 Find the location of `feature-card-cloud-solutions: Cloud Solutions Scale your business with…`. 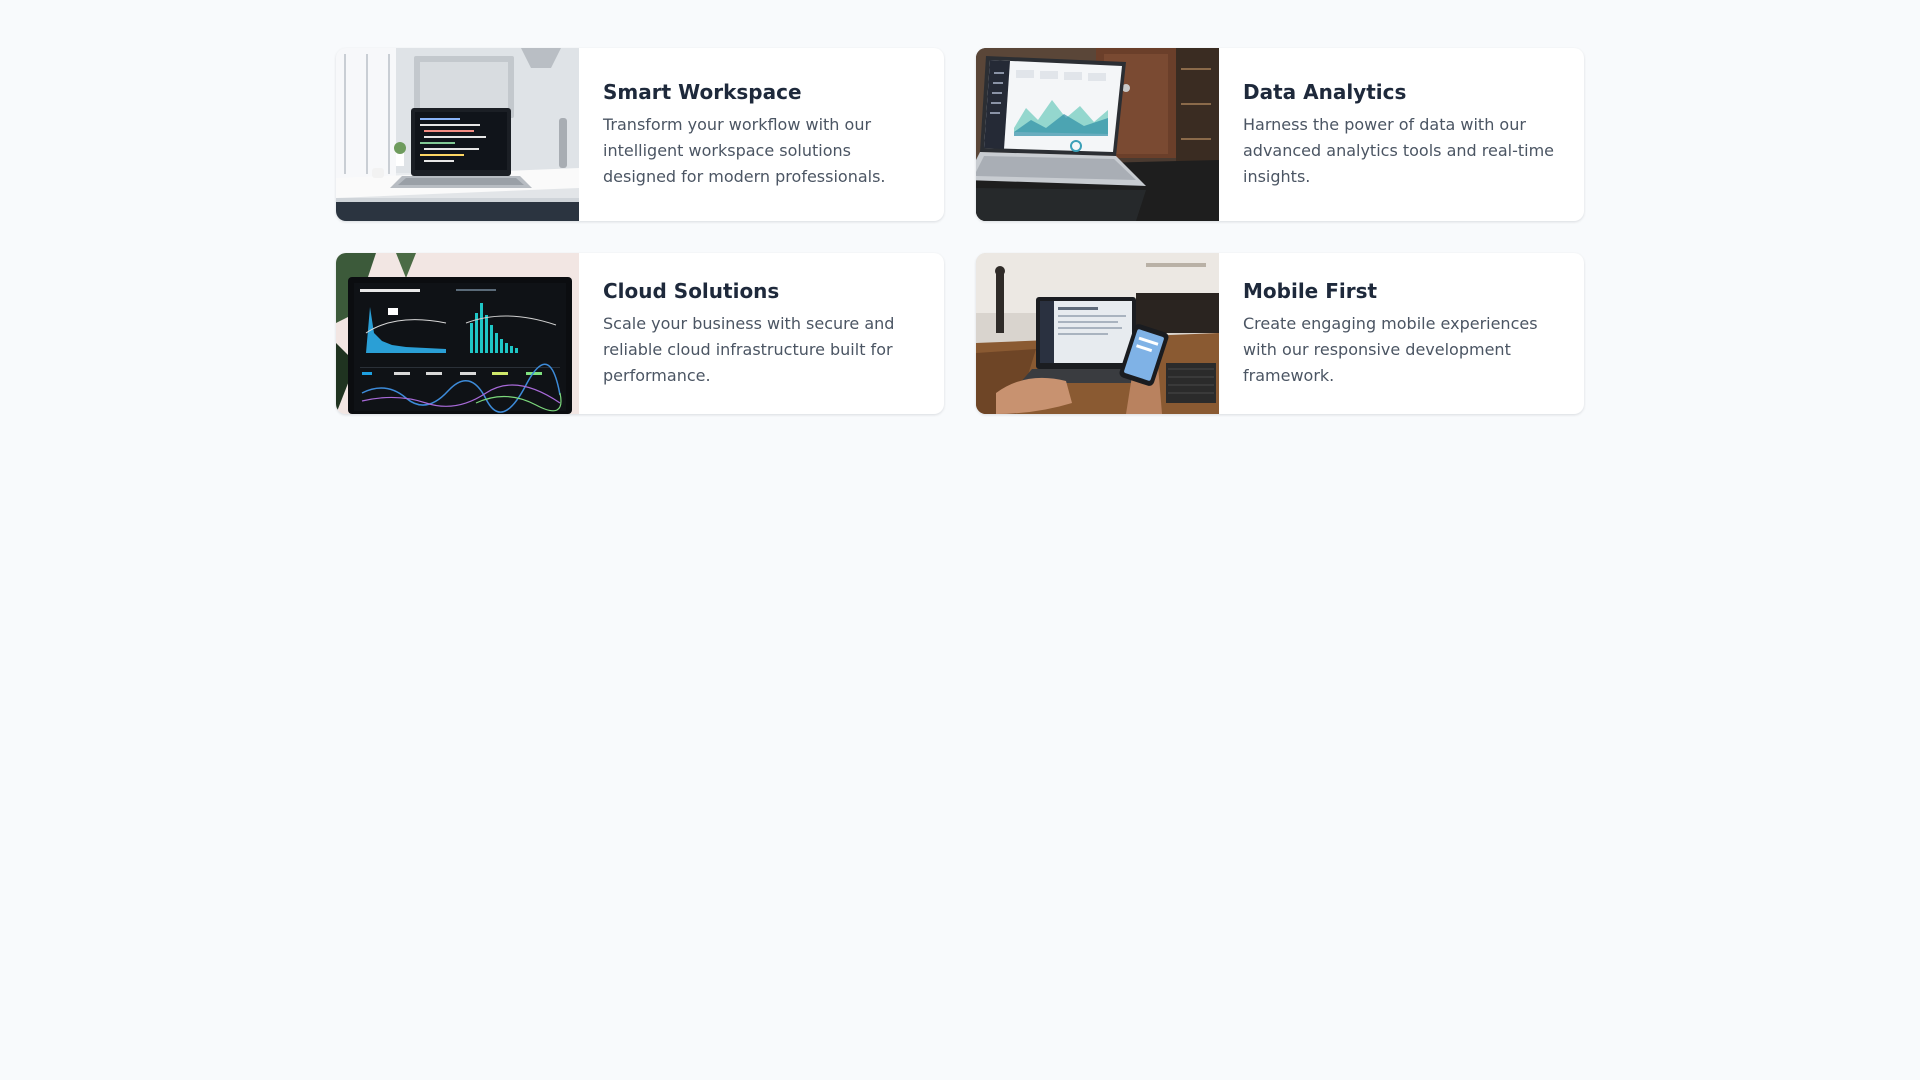

feature-card-cloud-solutions: Cloud Solutions Scale your business with… is located at coordinates (640, 333).